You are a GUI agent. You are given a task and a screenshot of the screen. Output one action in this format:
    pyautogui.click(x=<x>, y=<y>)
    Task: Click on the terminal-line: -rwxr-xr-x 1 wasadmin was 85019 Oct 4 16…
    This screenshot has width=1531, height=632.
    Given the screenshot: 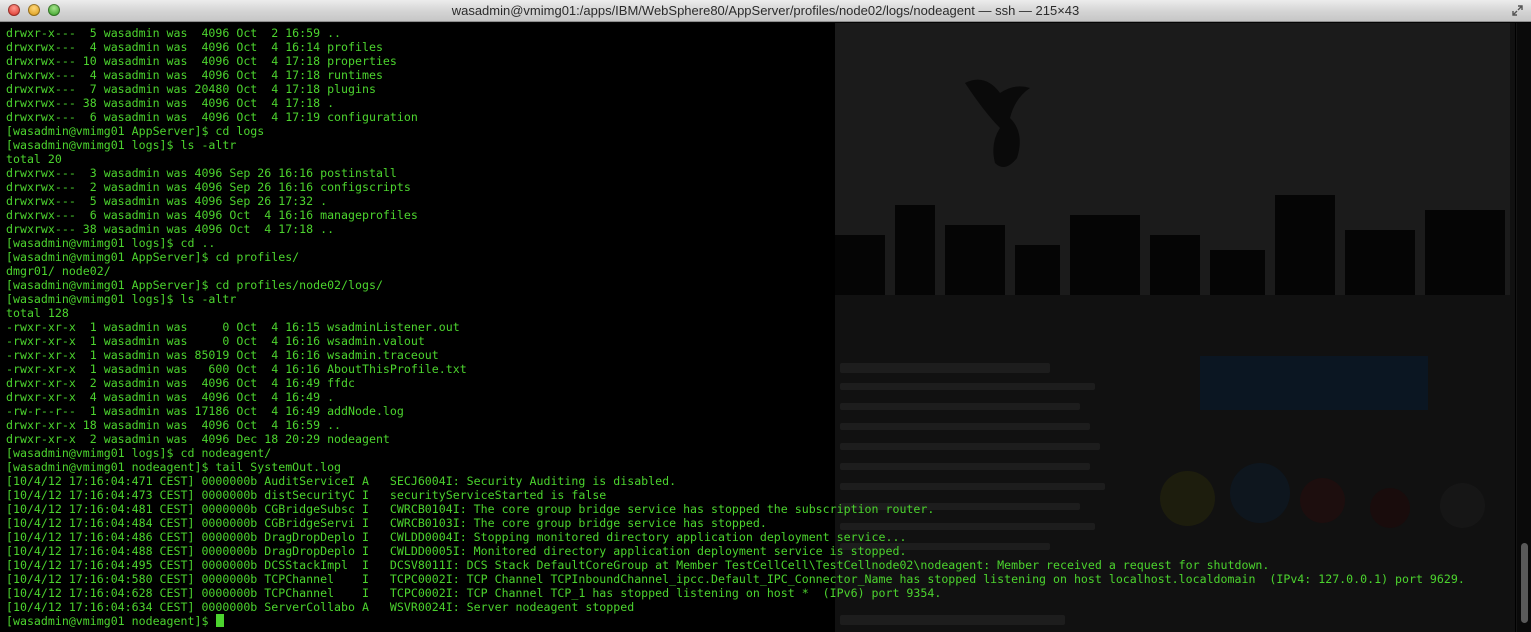 What is the action you would take?
    pyautogui.click(x=222, y=355)
    